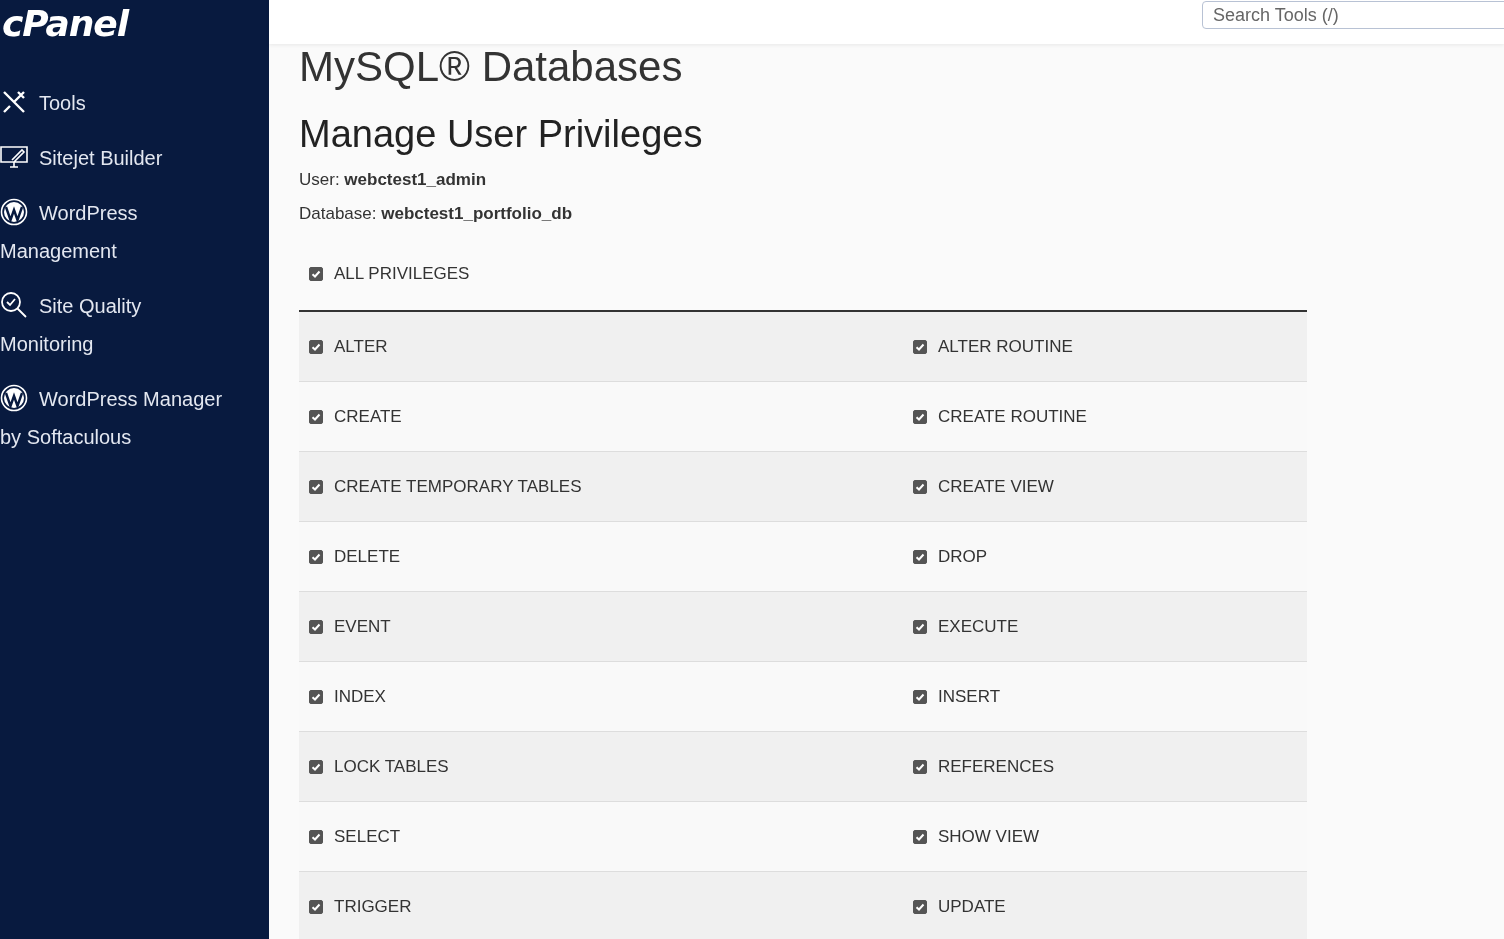  I want to click on privilege-label: CREATE ROUTINE, so click(1012, 417).